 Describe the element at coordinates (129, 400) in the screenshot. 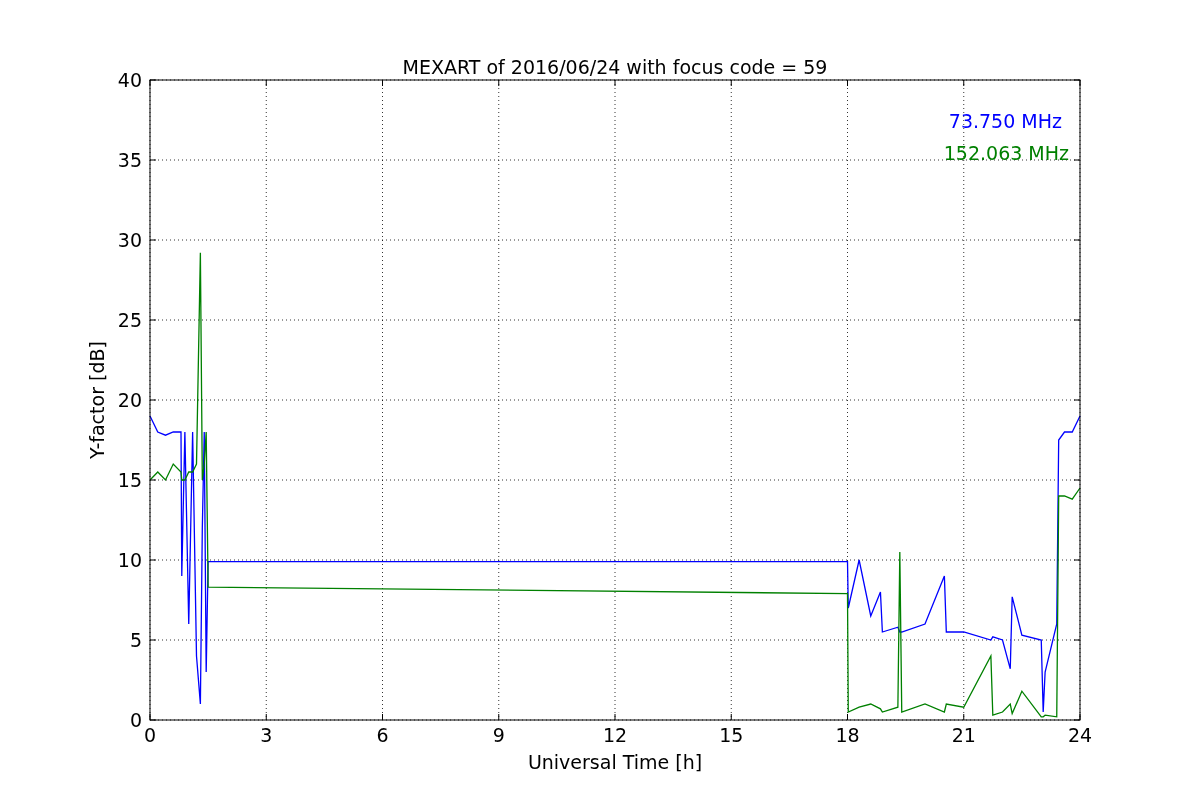

I see `tick-label: 20` at that location.